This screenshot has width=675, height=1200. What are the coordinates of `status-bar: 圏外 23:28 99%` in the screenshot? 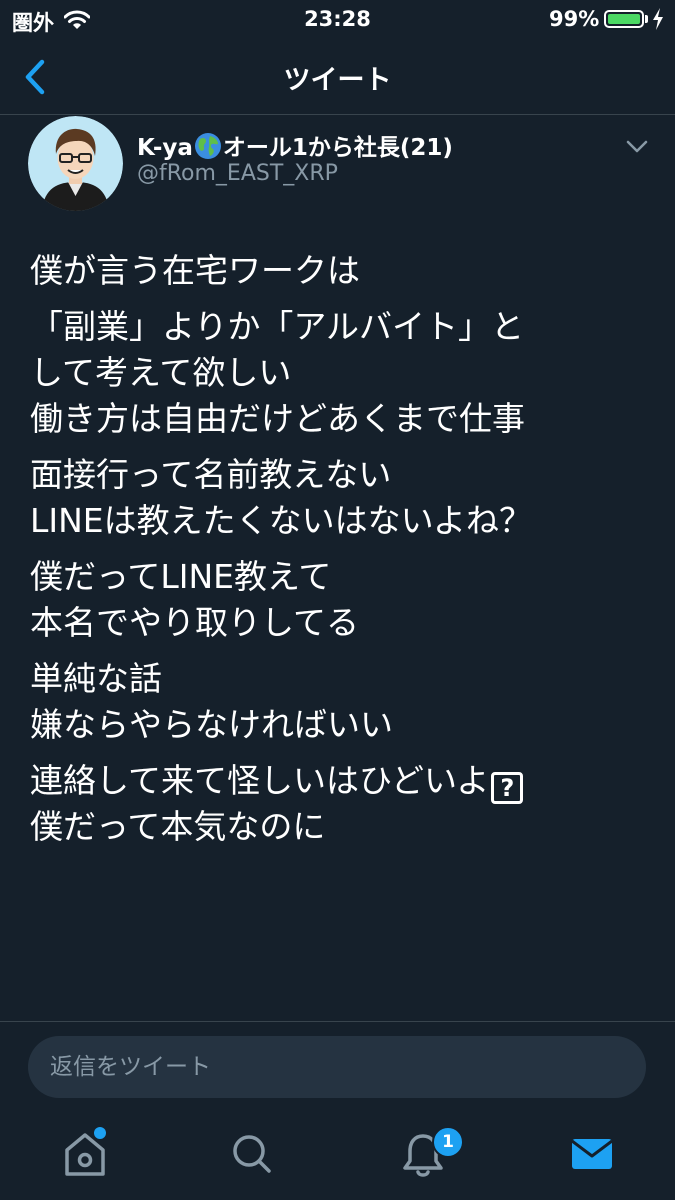 It's located at (337, 20).